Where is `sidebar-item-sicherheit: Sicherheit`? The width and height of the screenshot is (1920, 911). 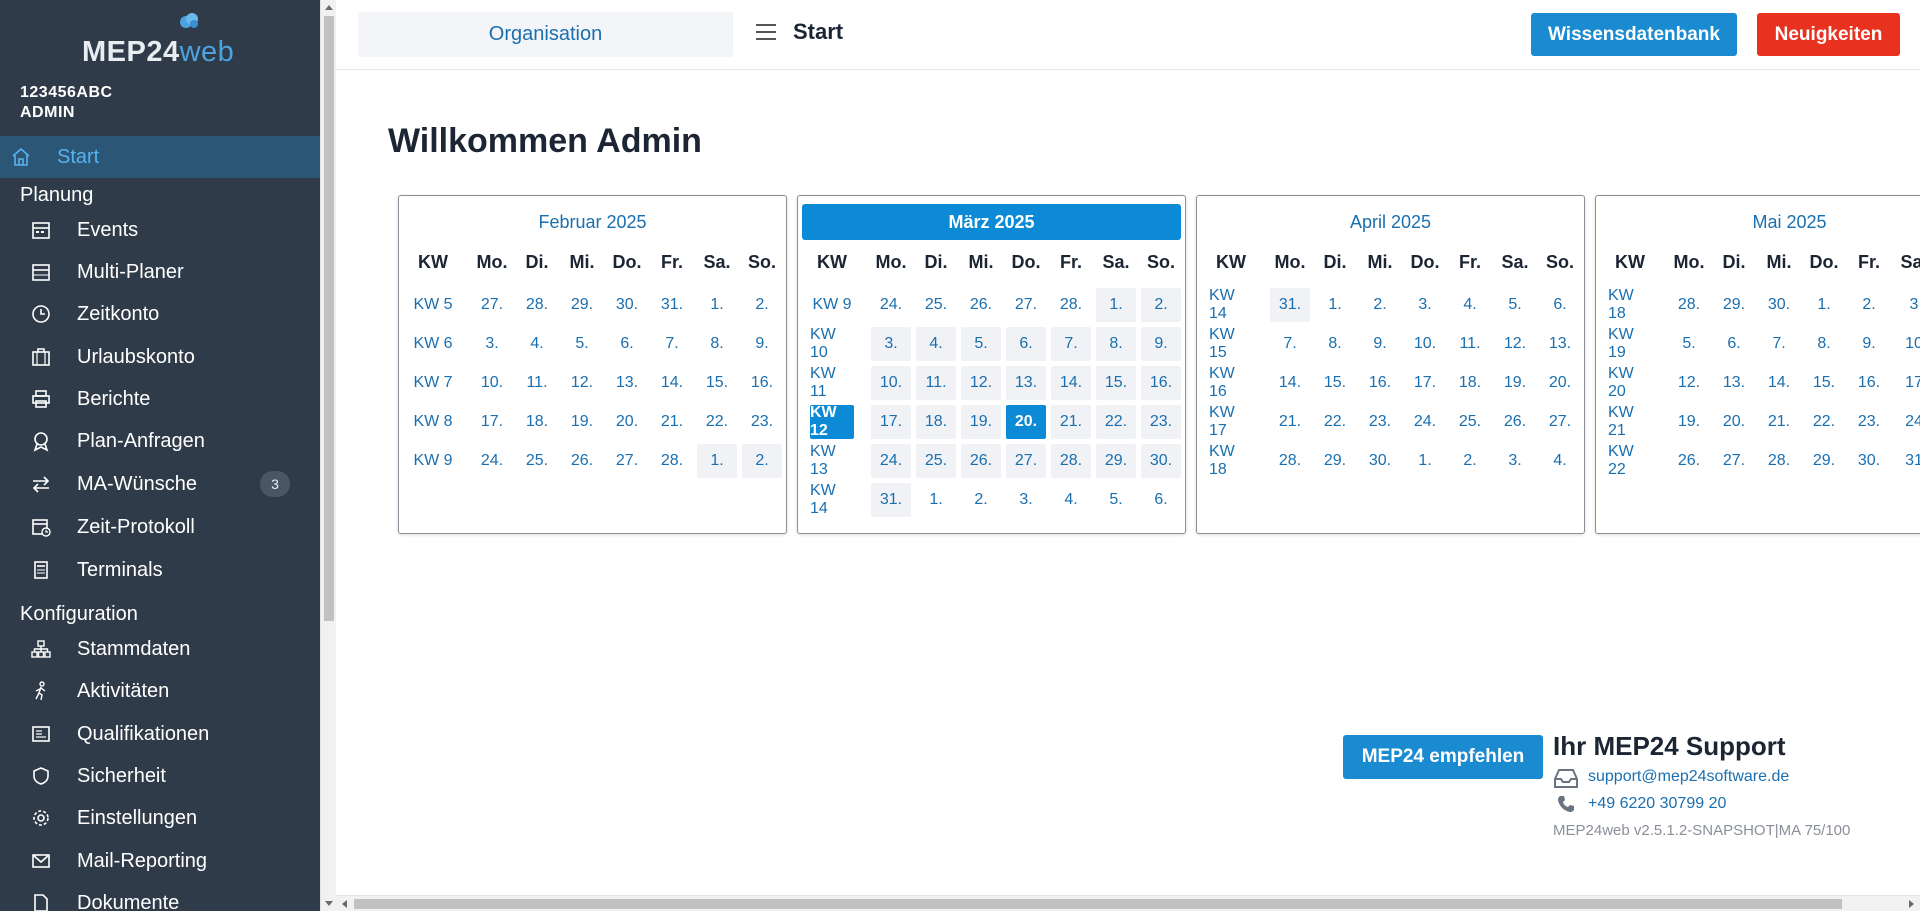 sidebar-item-sicherheit: Sicherheit is located at coordinates (160, 776).